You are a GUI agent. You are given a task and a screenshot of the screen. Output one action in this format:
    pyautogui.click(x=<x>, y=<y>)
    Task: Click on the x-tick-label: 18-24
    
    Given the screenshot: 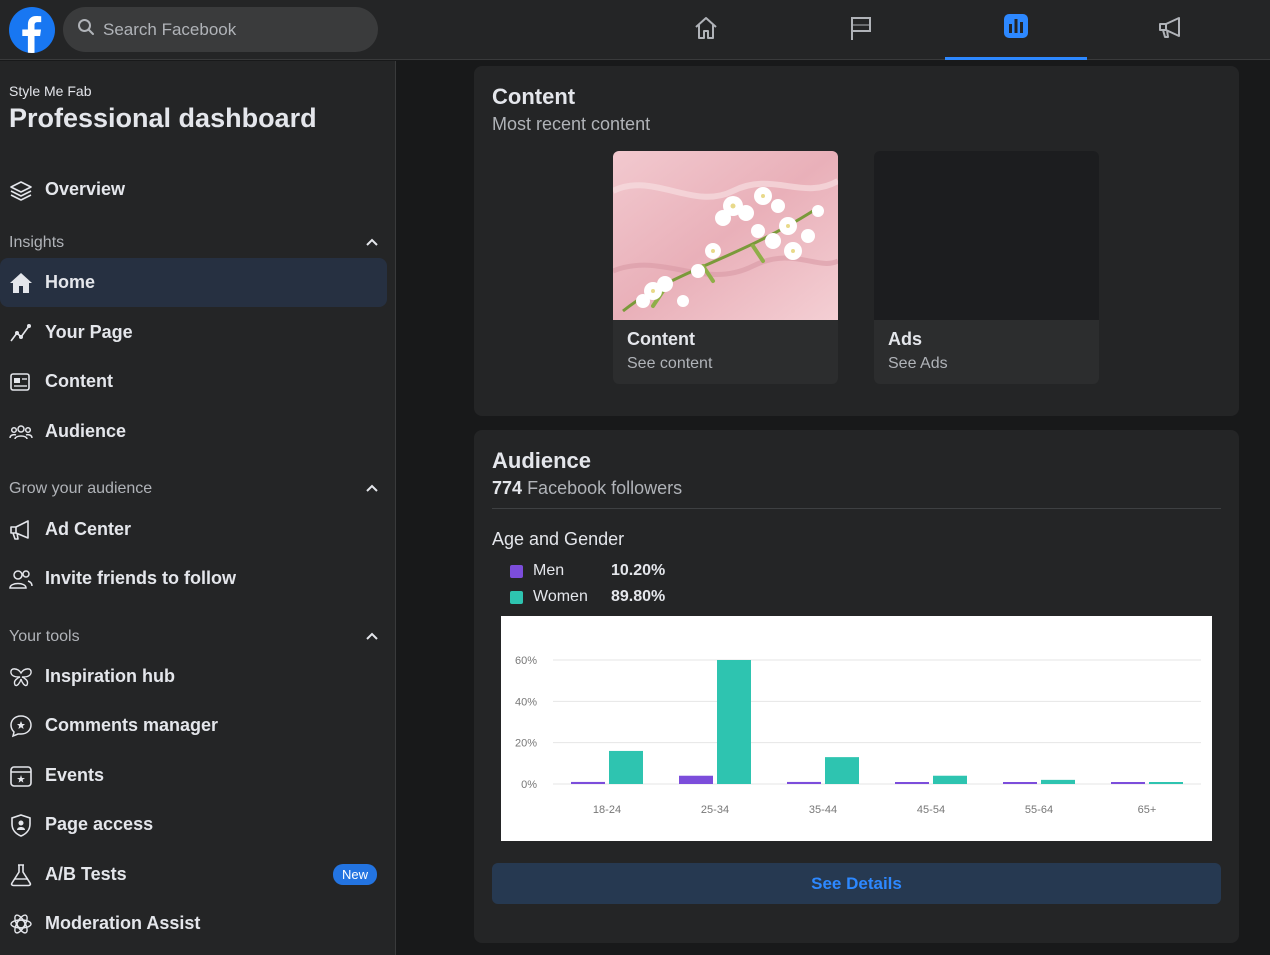 What is the action you would take?
    pyautogui.click(x=607, y=810)
    